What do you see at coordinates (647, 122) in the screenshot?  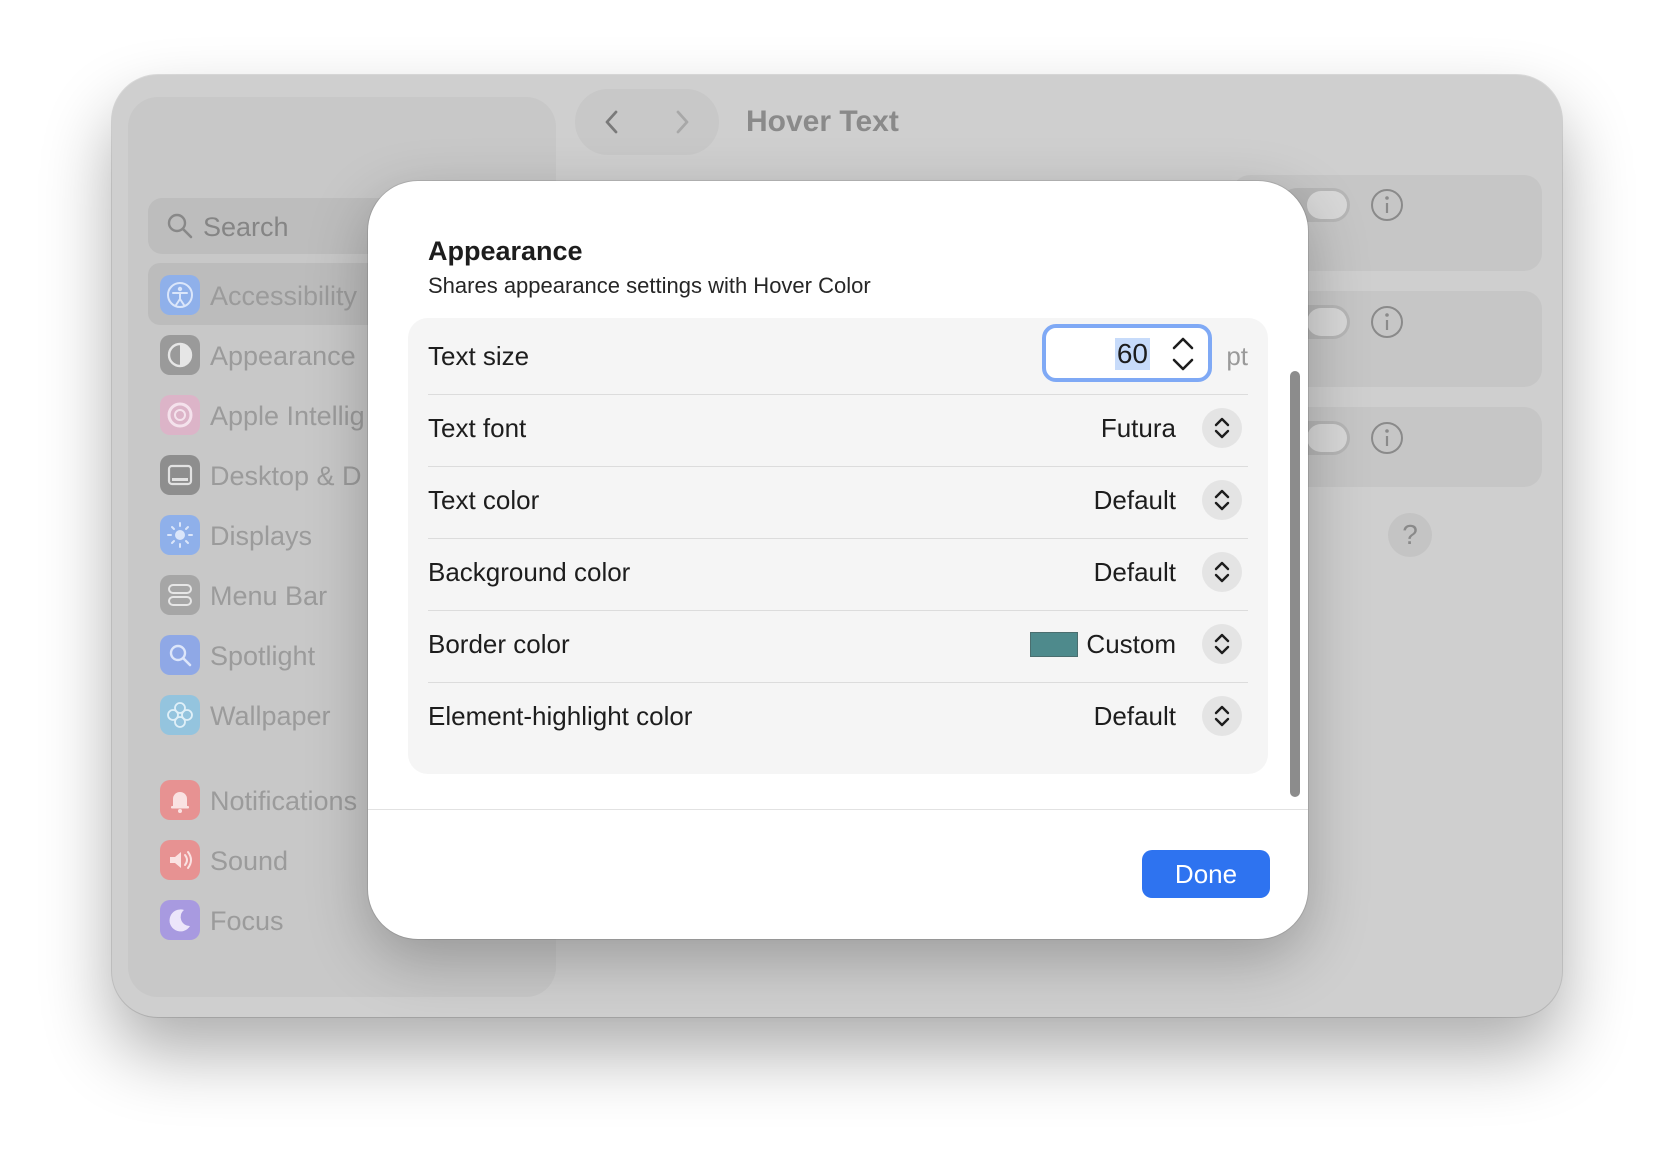 I see `navigation-buttons` at bounding box center [647, 122].